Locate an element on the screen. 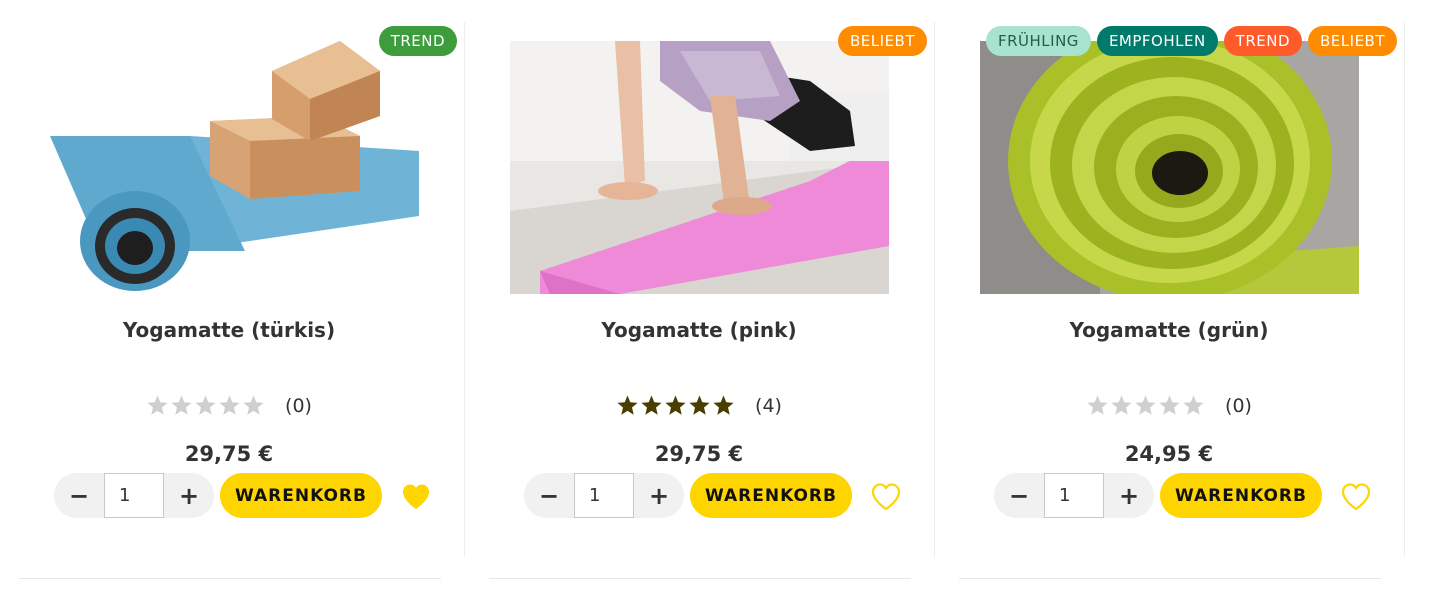  badge-list: TREND is located at coordinates (417, 41).